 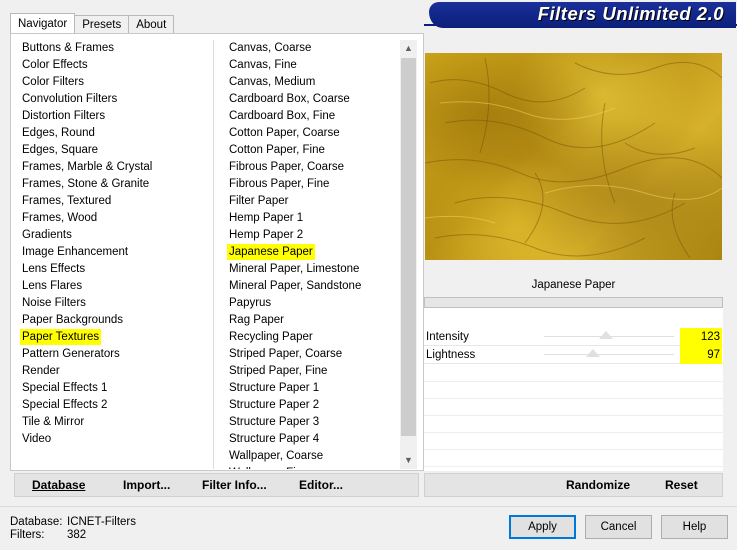 I want to click on filter-list-item: Canvas, Coarse, so click(x=308, y=48).